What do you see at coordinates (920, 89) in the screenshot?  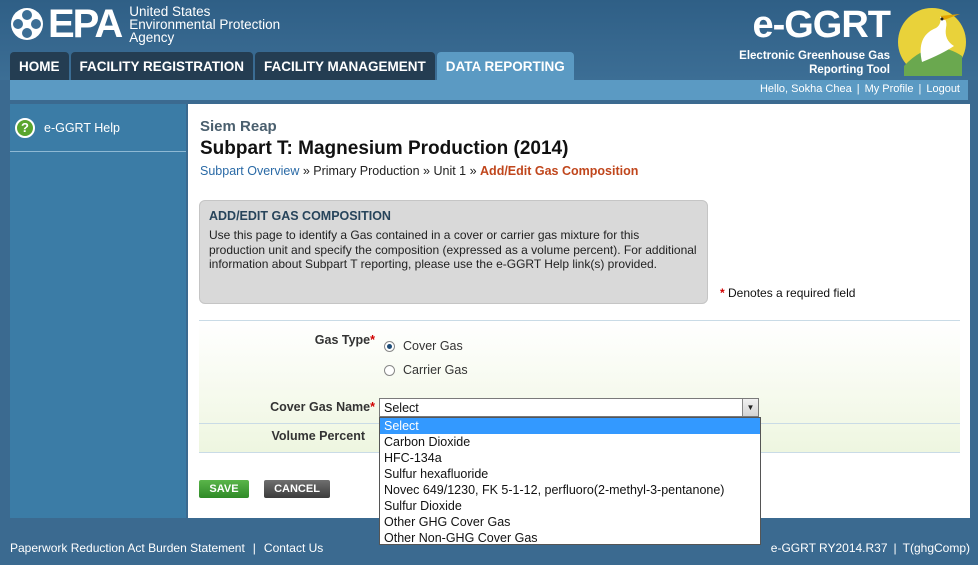 I see `user-sep-2: |` at bounding box center [920, 89].